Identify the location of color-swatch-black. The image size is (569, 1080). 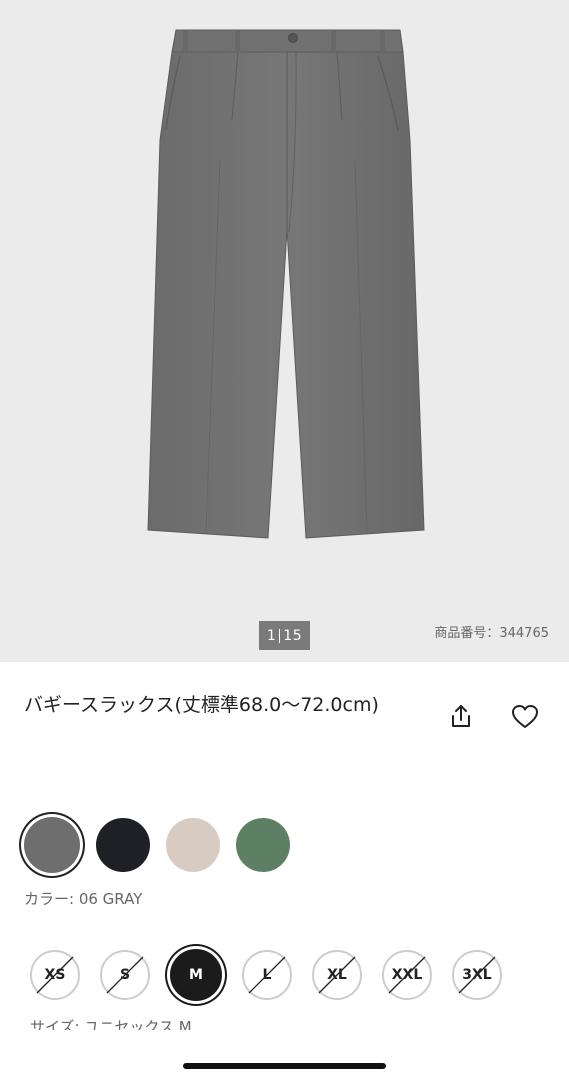
(123, 845).